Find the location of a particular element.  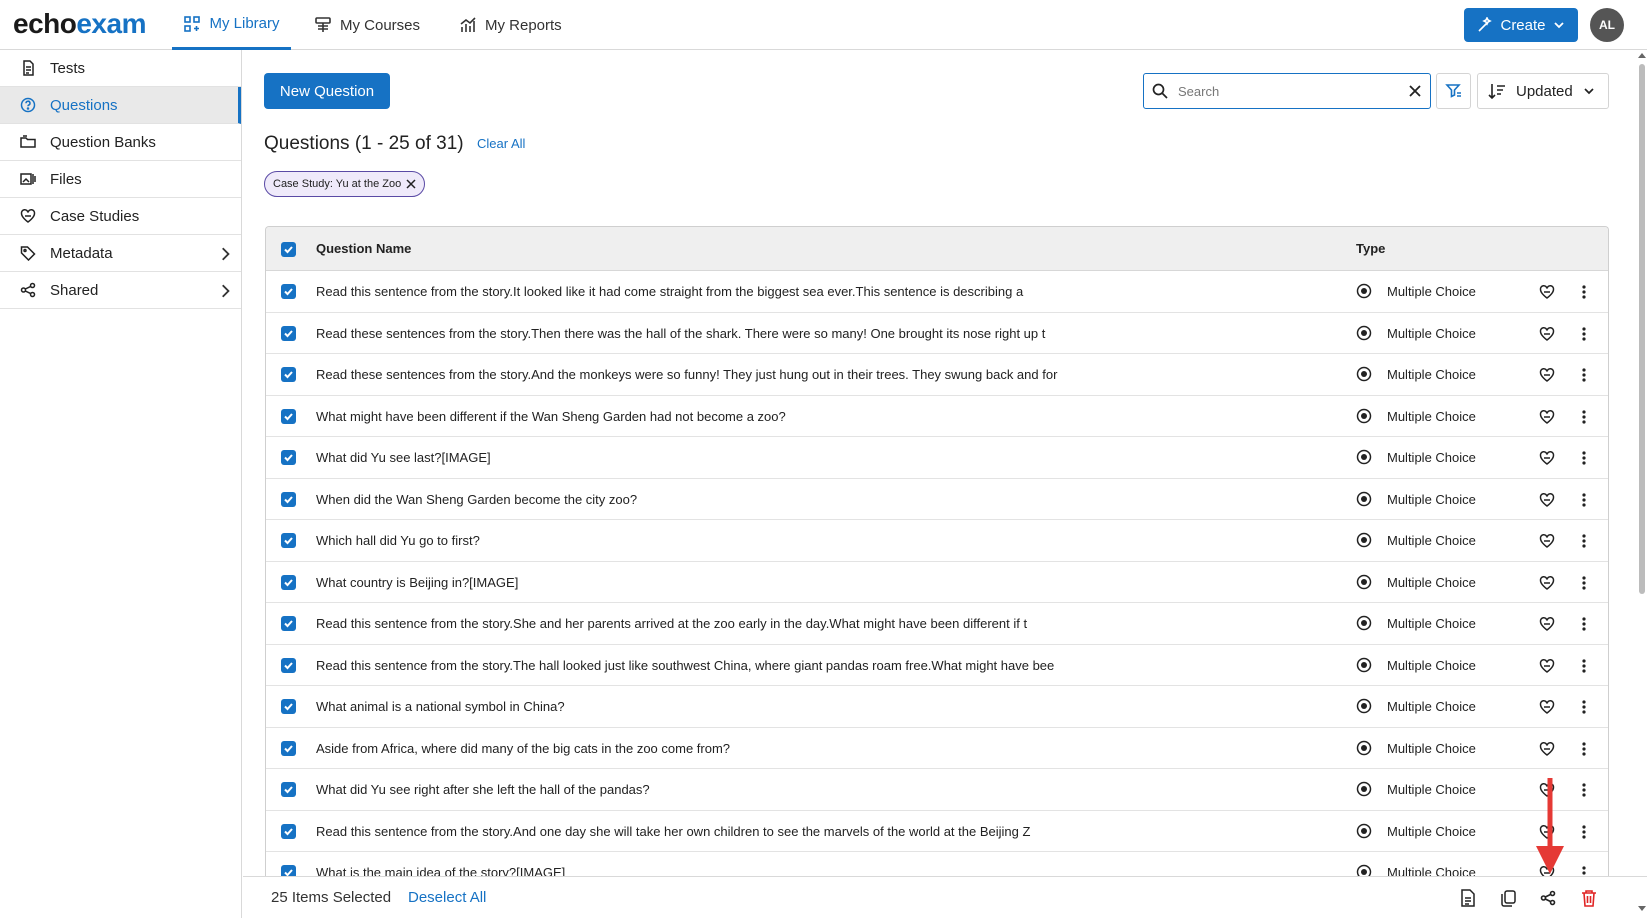

sidebar-item-tests: Tests is located at coordinates (120, 68).